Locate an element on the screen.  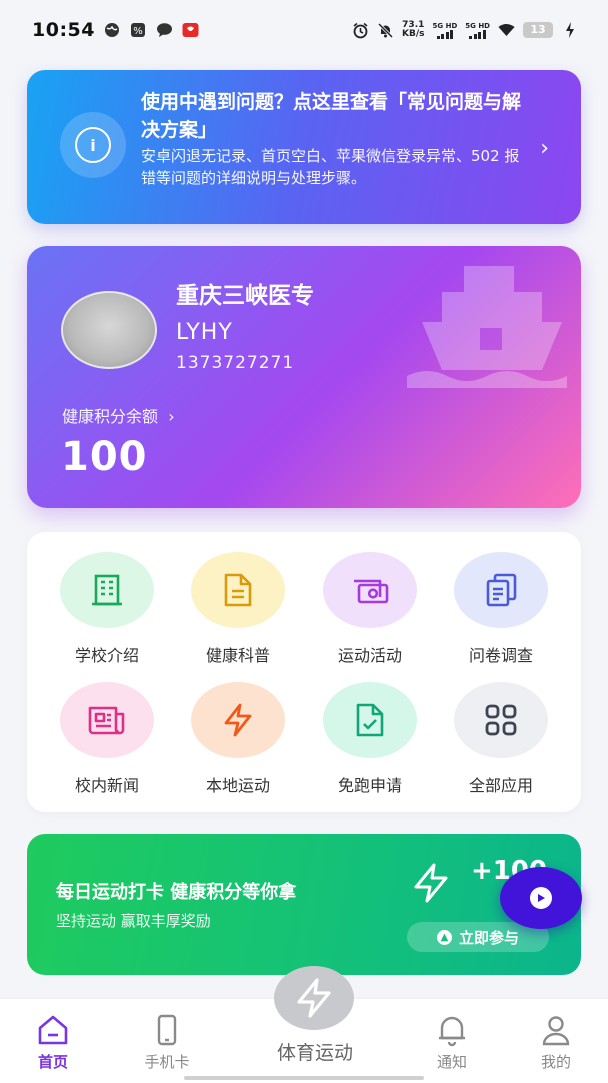
app-label: 全部应用 is located at coordinates (500, 785).